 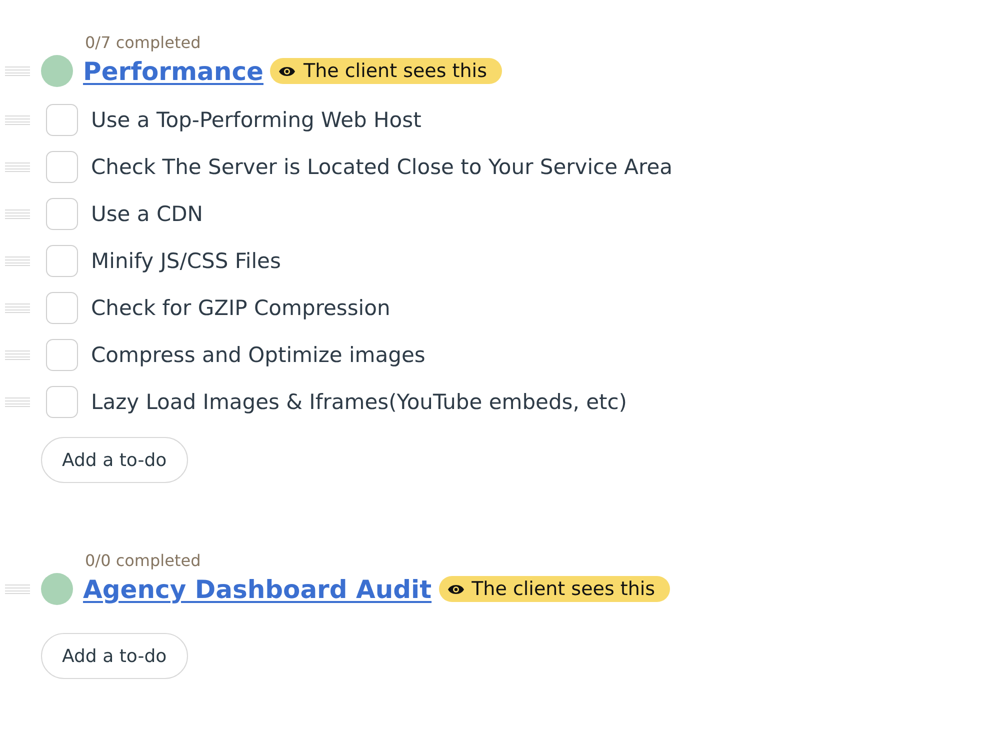 What do you see at coordinates (147, 214) in the screenshot?
I see `todo-label: Use a CDN` at bounding box center [147, 214].